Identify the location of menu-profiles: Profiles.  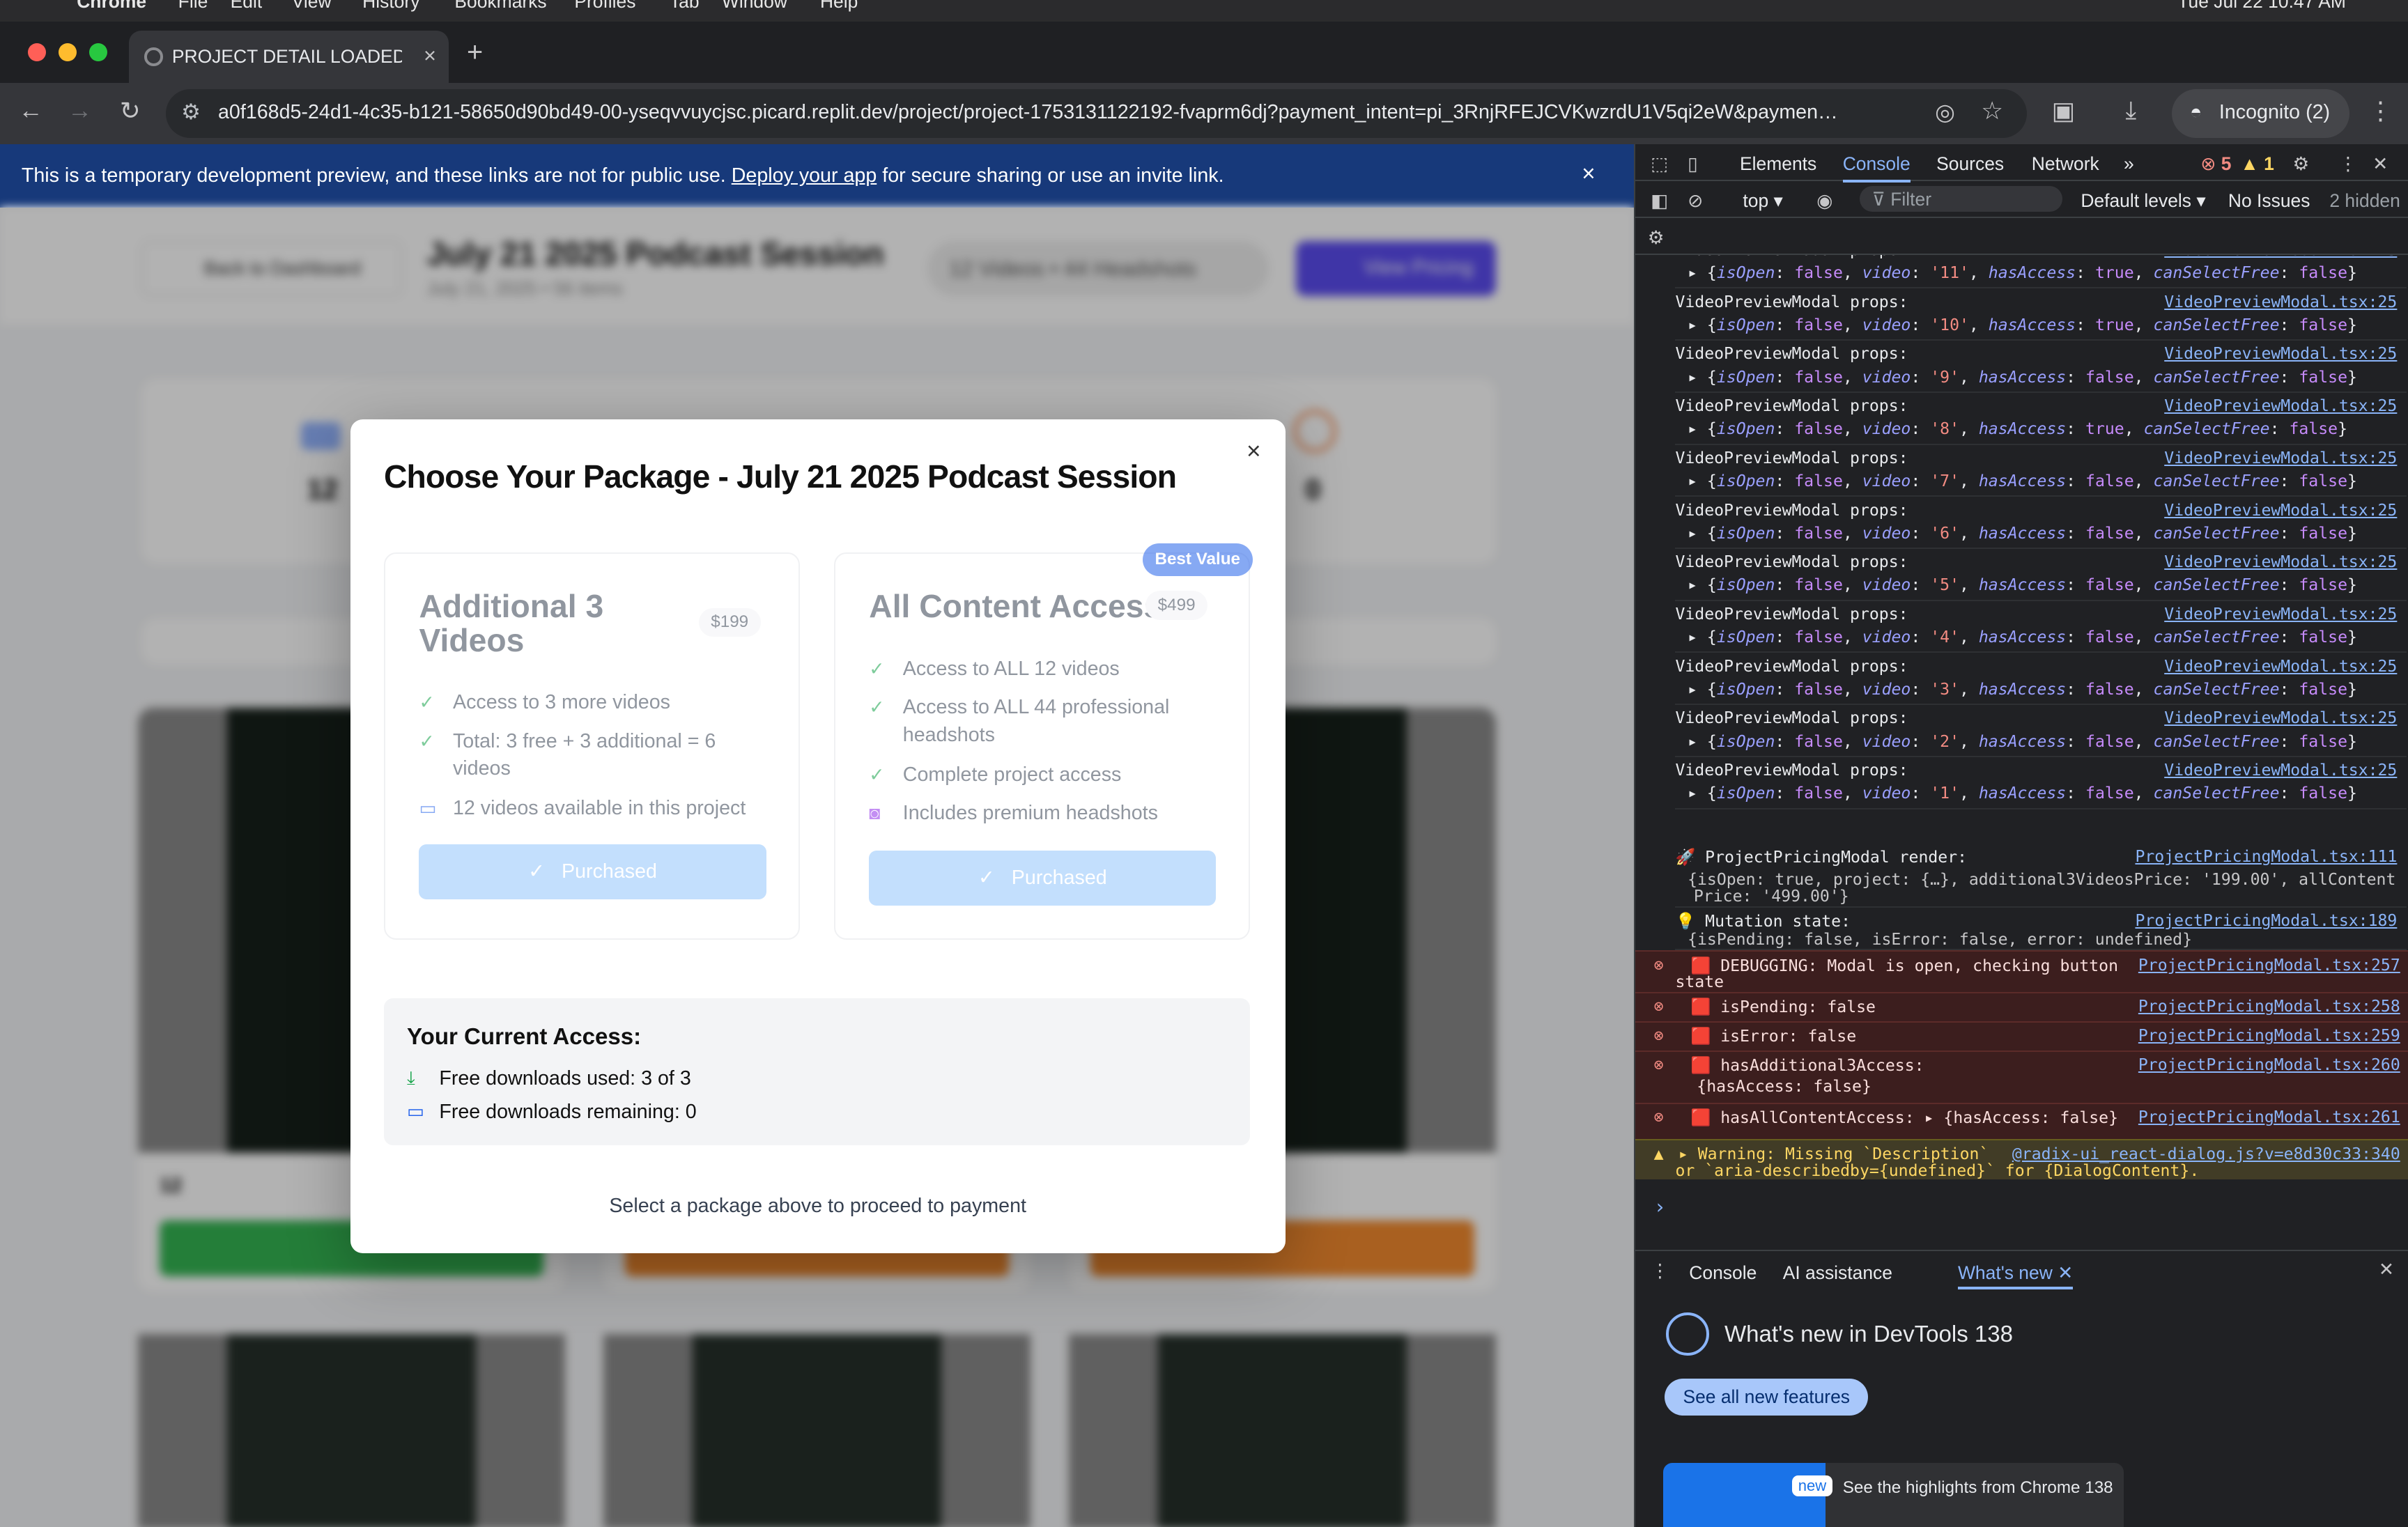
(605, 6).